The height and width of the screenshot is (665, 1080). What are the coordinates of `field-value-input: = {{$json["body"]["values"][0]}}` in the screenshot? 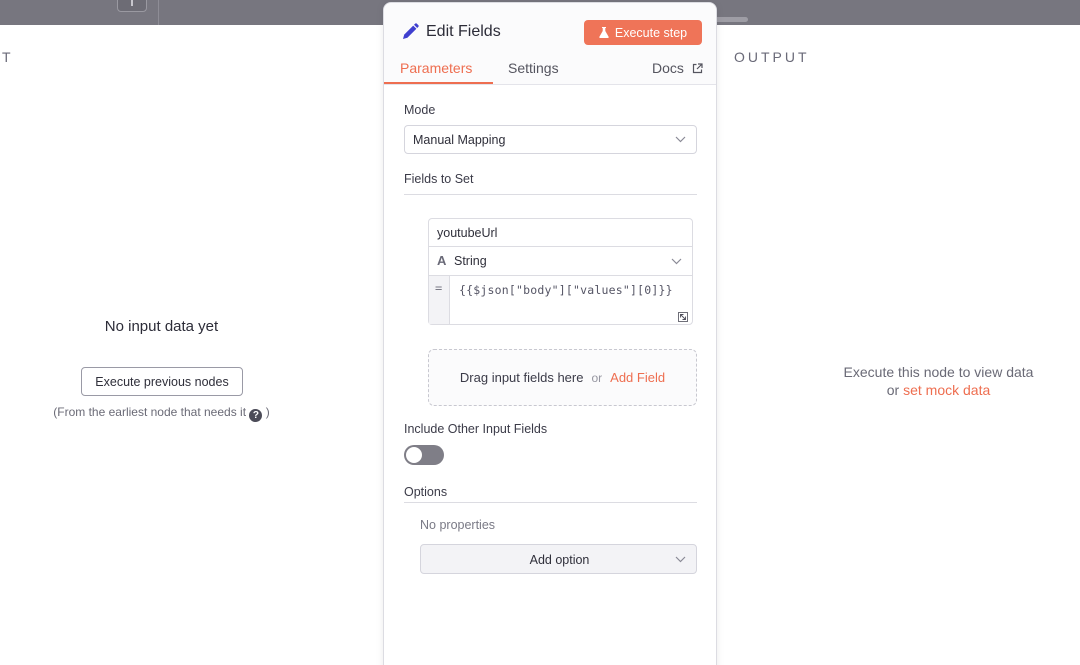 It's located at (560, 300).